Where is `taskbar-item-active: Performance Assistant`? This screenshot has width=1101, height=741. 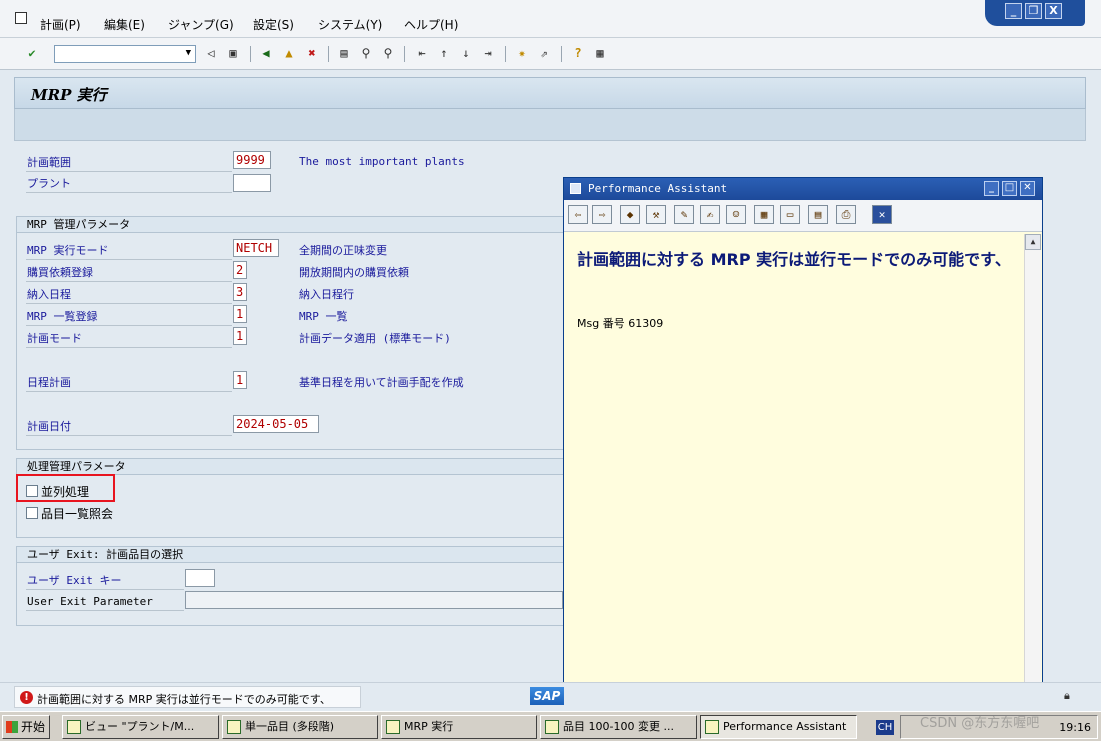
taskbar-item-active: Performance Assistant is located at coordinates (778, 727).